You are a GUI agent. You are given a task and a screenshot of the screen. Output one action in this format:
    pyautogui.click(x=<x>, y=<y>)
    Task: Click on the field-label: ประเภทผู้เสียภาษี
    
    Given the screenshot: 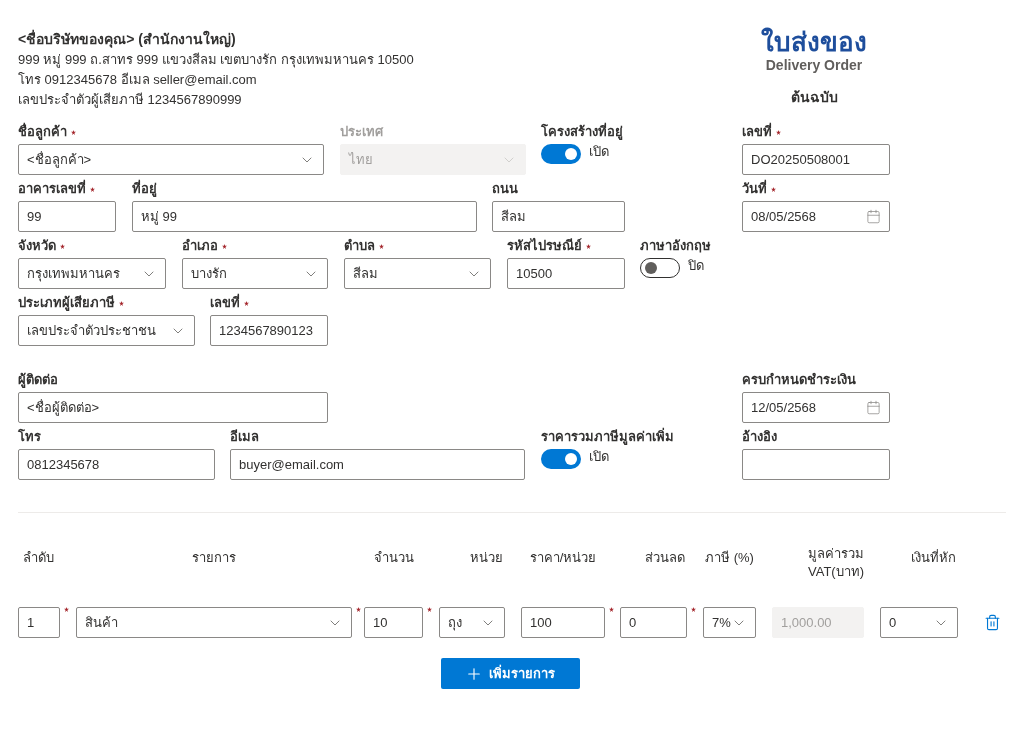 What is the action you would take?
    pyautogui.click(x=66, y=303)
    